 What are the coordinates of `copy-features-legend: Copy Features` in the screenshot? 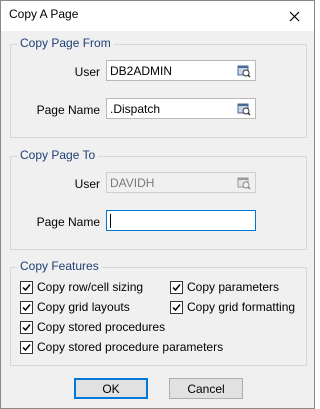 It's located at (59, 266).